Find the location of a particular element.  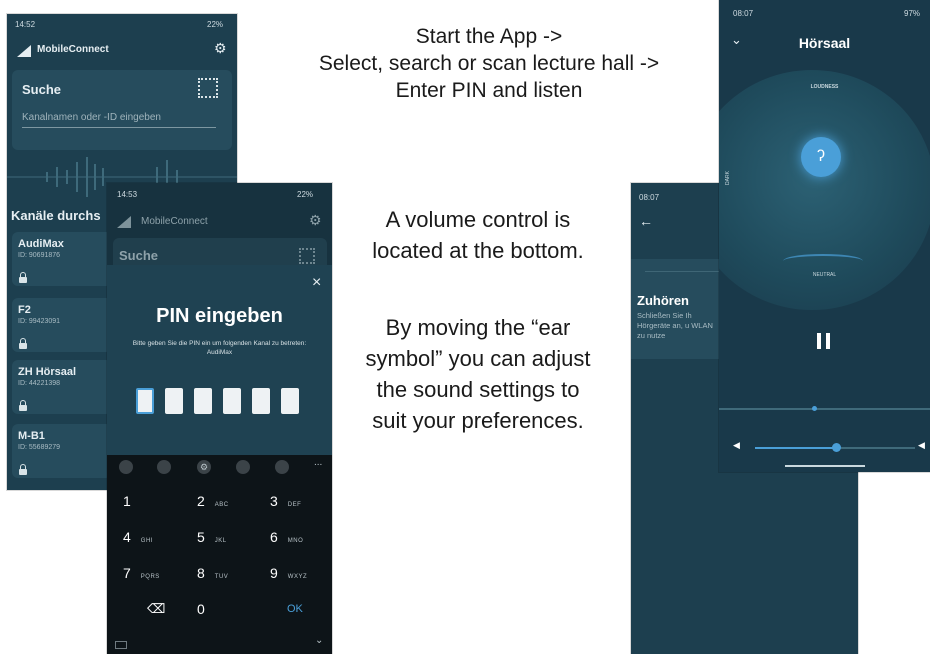

key-4: 4 GHI is located at coordinates (138, 537).